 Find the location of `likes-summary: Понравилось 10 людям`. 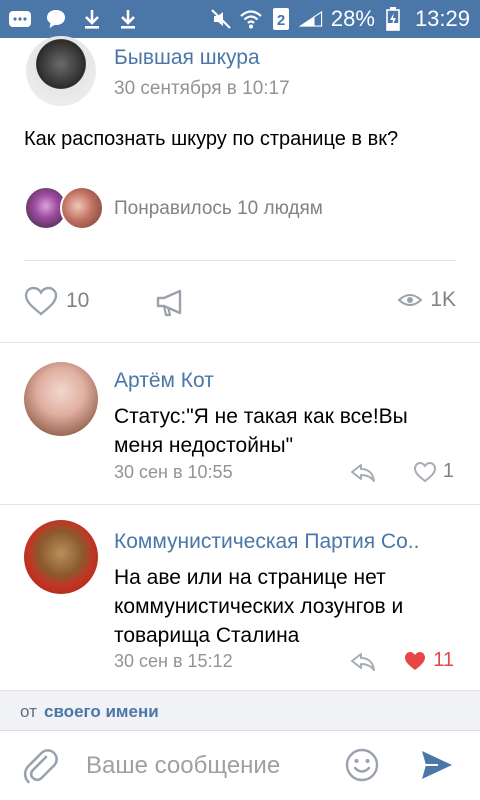

likes-summary: Понравилось 10 людям is located at coordinates (218, 209).